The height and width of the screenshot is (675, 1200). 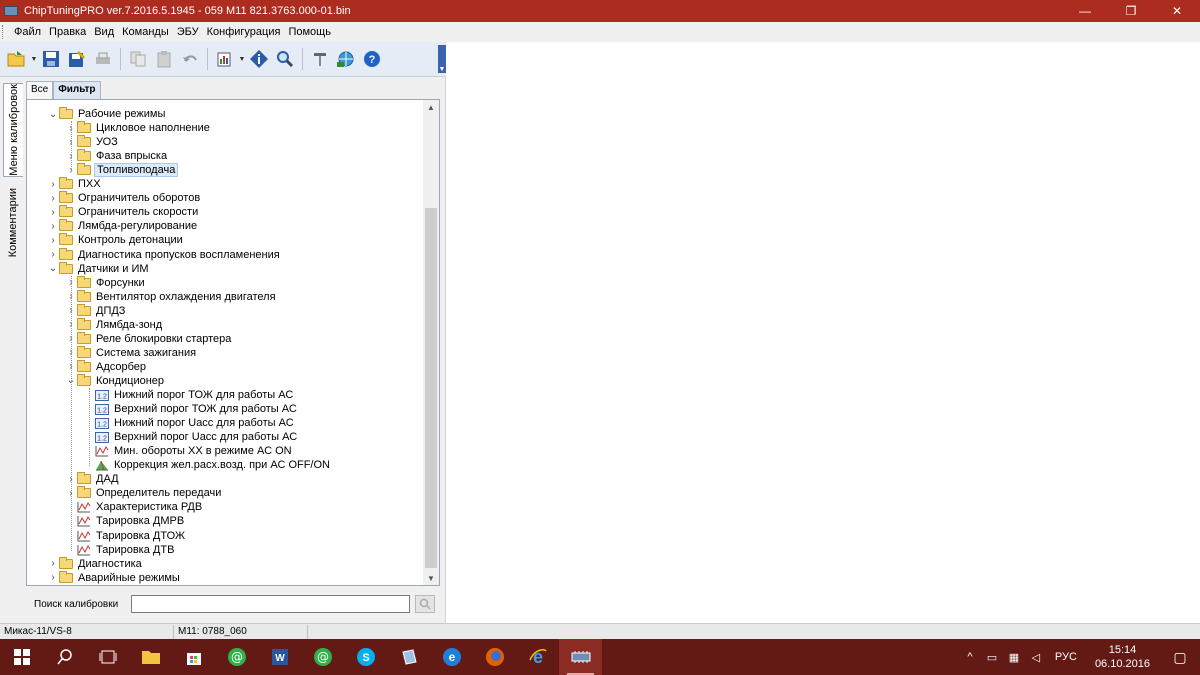 What do you see at coordinates (138, 59) in the screenshot?
I see `copy-button` at bounding box center [138, 59].